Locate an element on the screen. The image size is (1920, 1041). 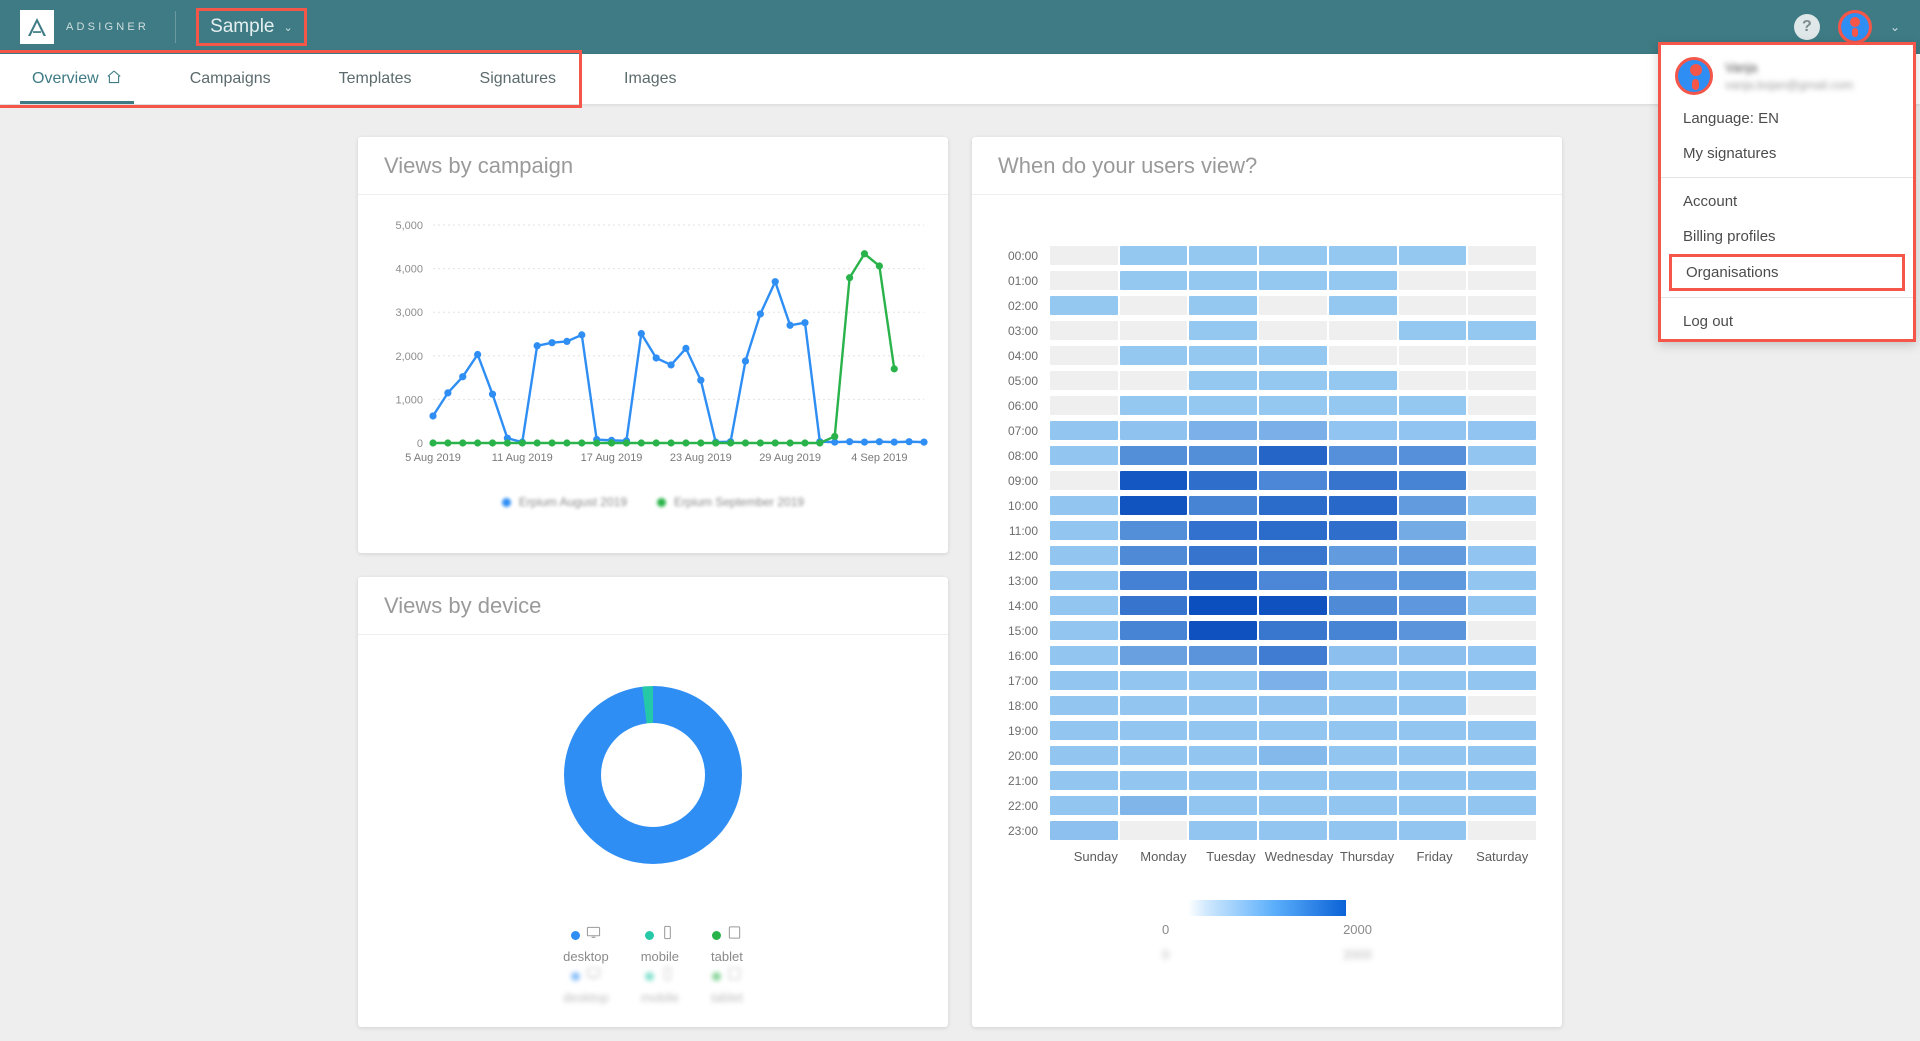
menu-item-log-out: Log out is located at coordinates (1787, 321).